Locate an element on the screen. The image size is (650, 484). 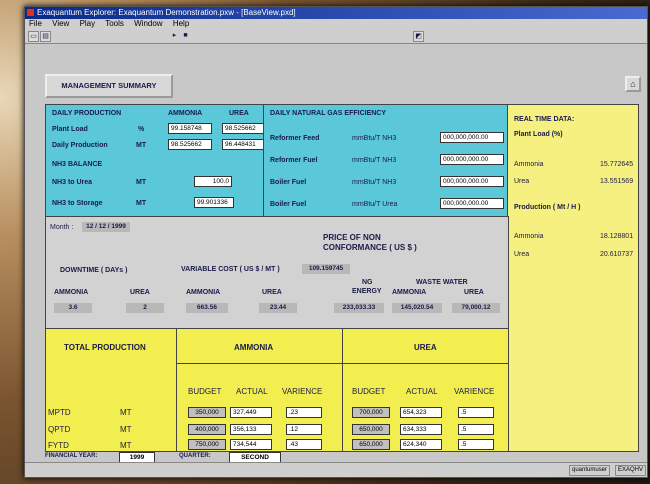
fytd-label: FYTD is located at coordinates (58, 445).